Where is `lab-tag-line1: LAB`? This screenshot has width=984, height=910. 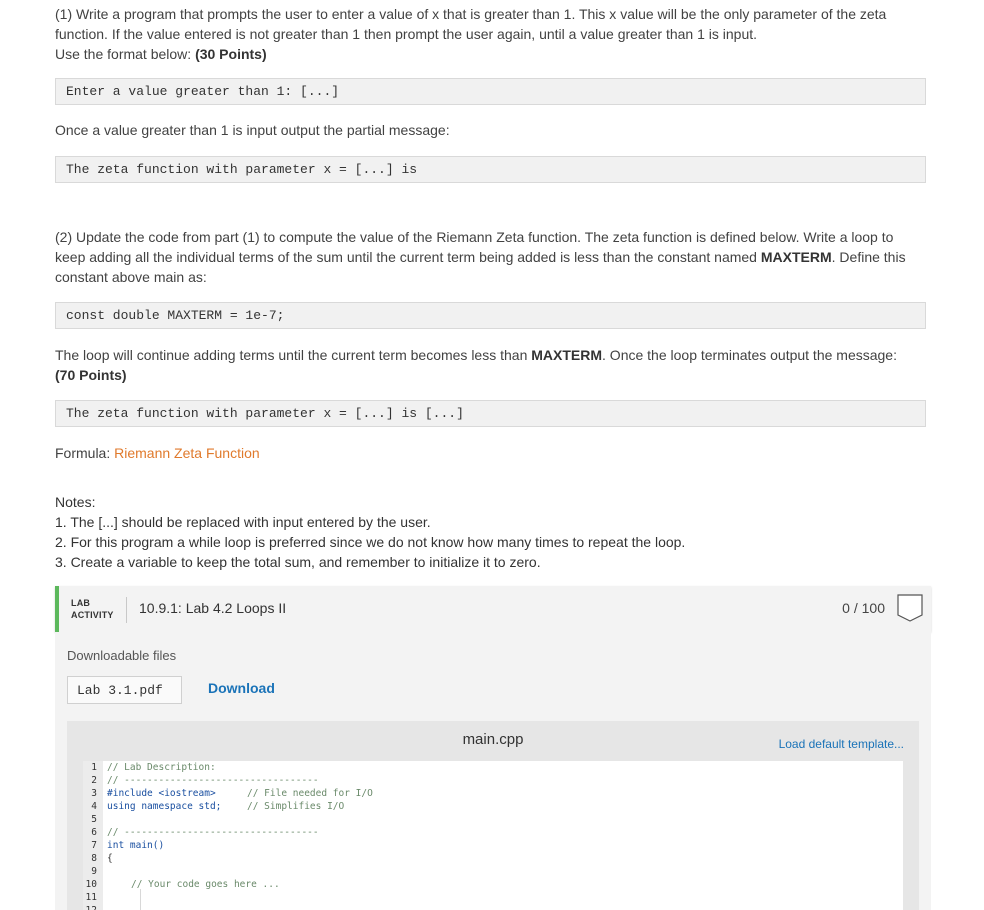 lab-tag-line1: LAB is located at coordinates (81, 603).